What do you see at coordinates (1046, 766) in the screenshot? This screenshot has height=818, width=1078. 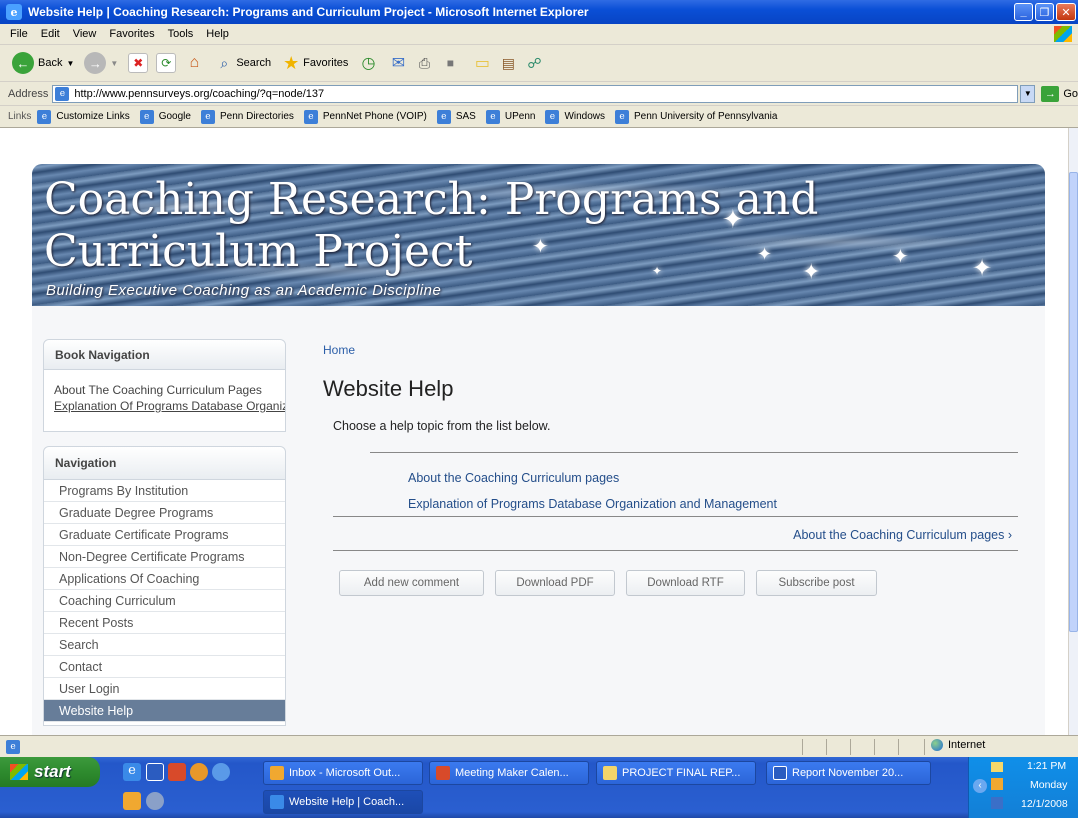 I see `clock-time: 1:21 PM` at bounding box center [1046, 766].